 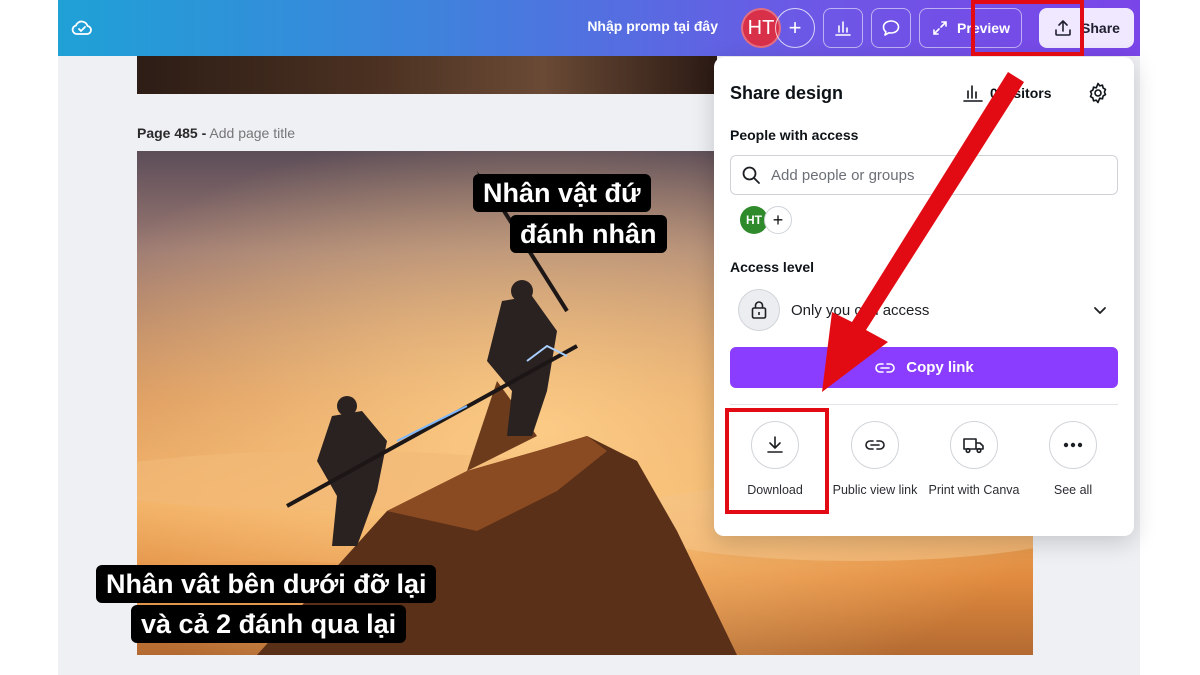 I want to click on access-level-select: Only you can access, so click(x=924, y=310).